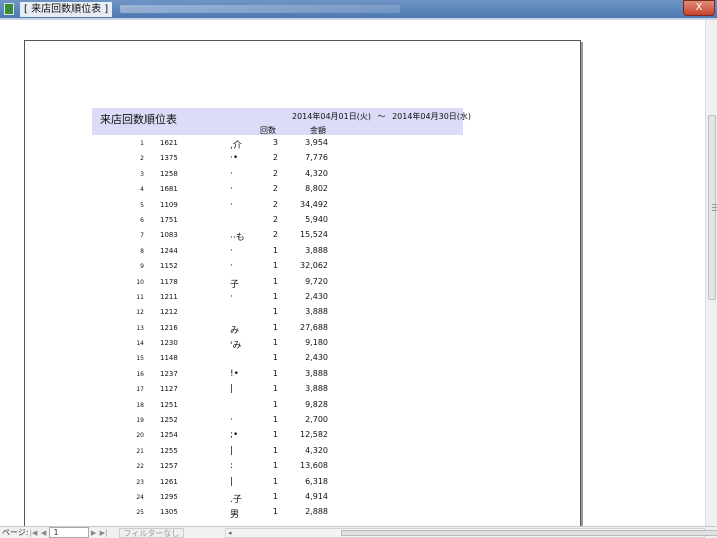 This screenshot has width=717, height=538. I want to click on row-rank: 12, so click(140, 313).